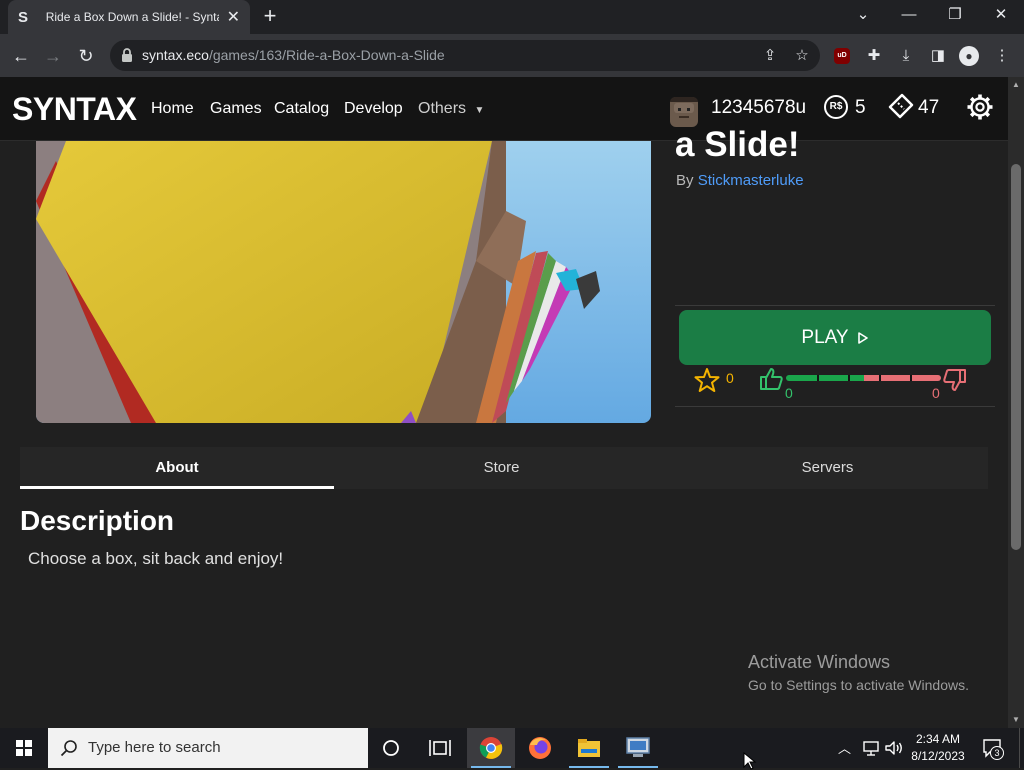  Describe the element at coordinates (132, 17) in the screenshot. I see `tab-title: Ride a Box Down a Slide! - Syntax` at that location.